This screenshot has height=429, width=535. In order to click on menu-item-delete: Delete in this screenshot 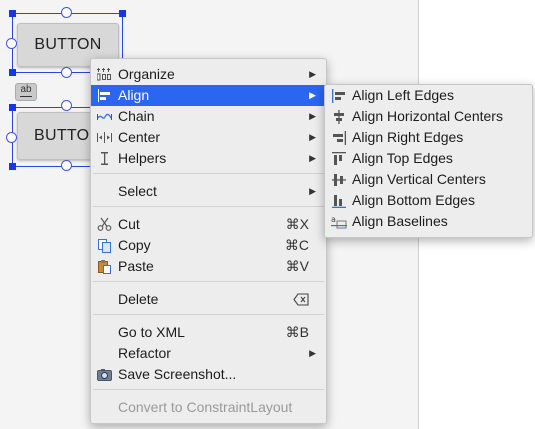, I will do `click(208, 299)`.